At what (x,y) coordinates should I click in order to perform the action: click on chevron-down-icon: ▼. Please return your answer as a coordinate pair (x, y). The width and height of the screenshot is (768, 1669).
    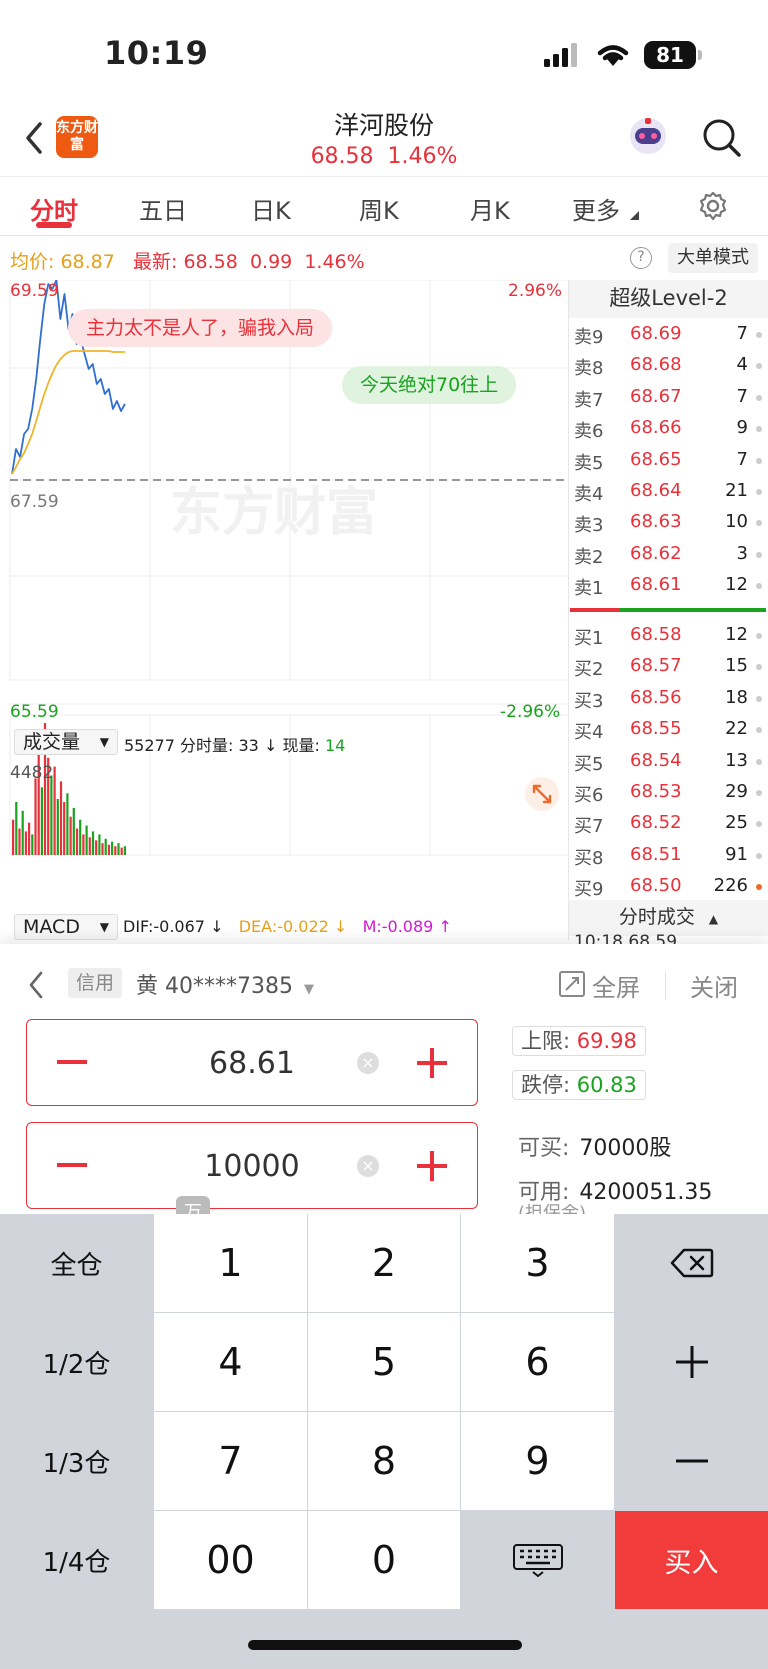
    Looking at the image, I should click on (104, 927).